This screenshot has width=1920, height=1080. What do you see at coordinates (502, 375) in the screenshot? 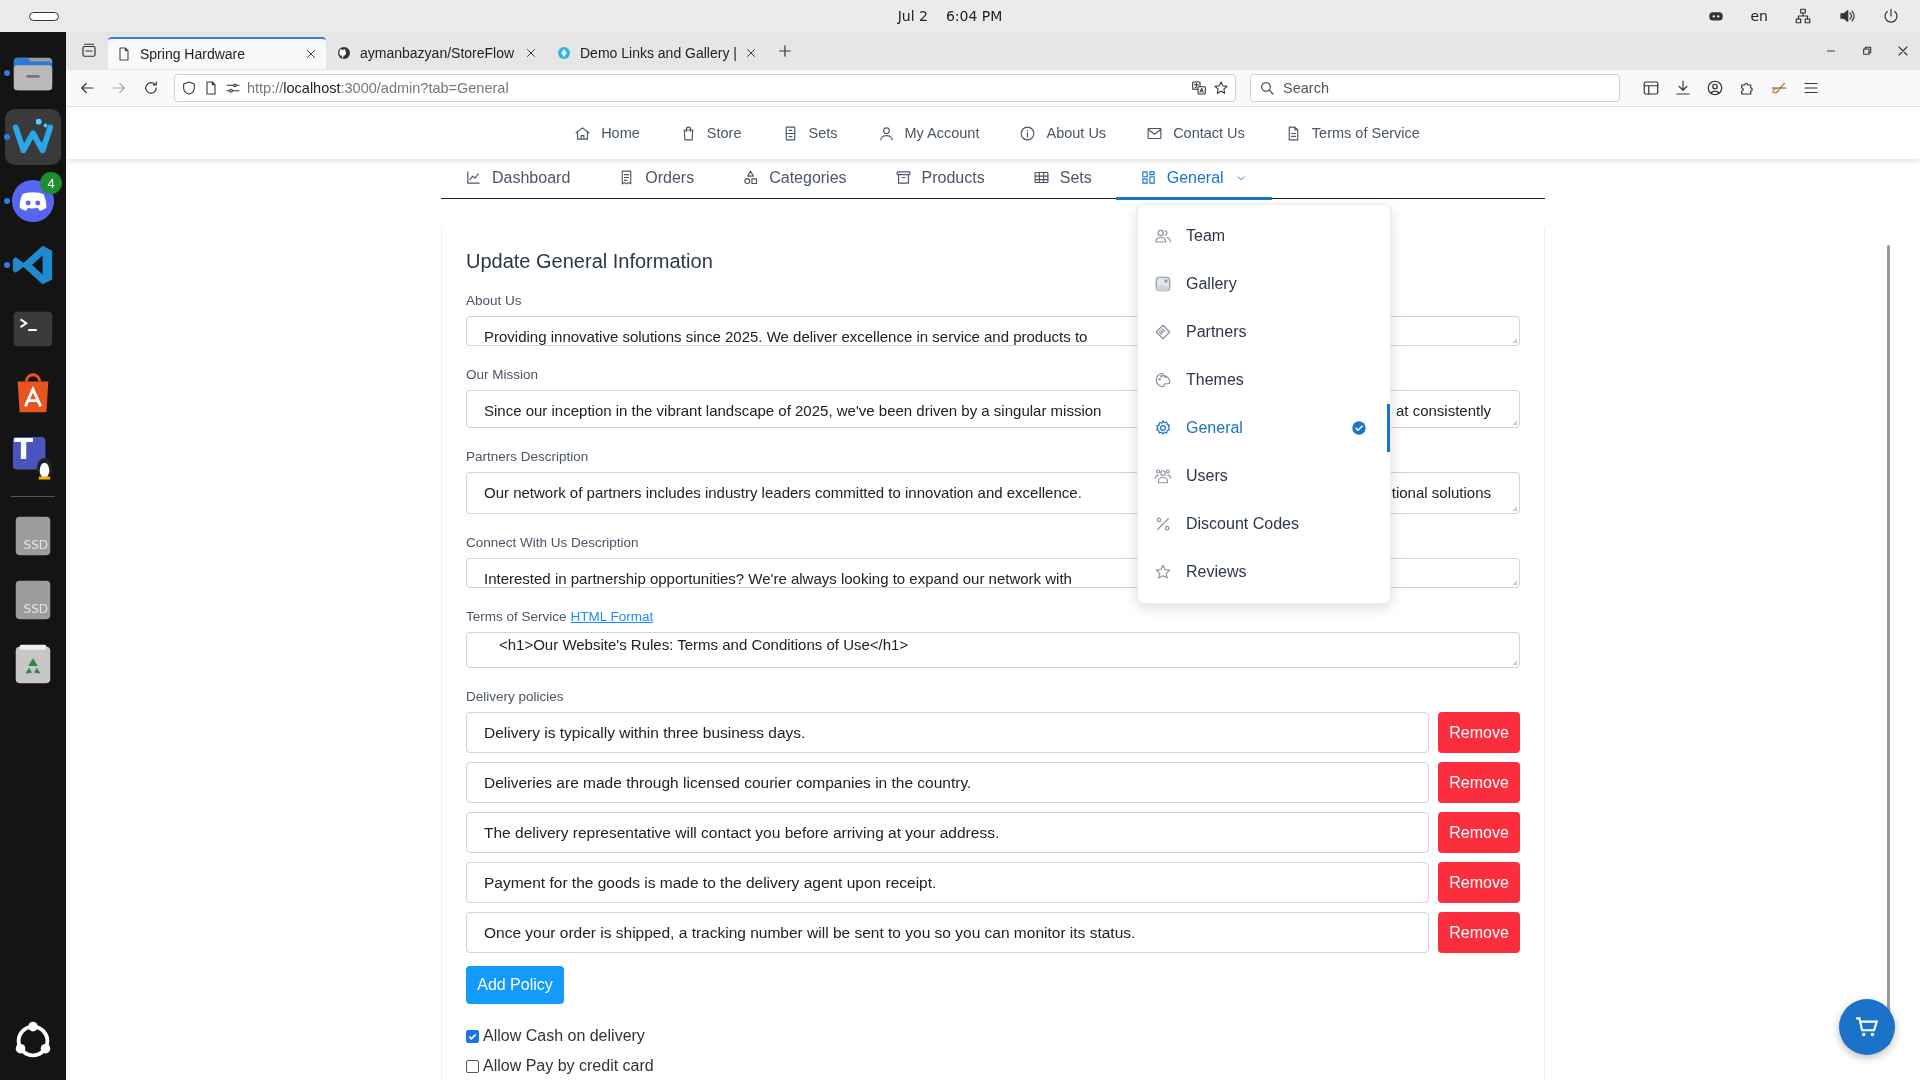
I see `field-label: Our Mission` at bounding box center [502, 375].